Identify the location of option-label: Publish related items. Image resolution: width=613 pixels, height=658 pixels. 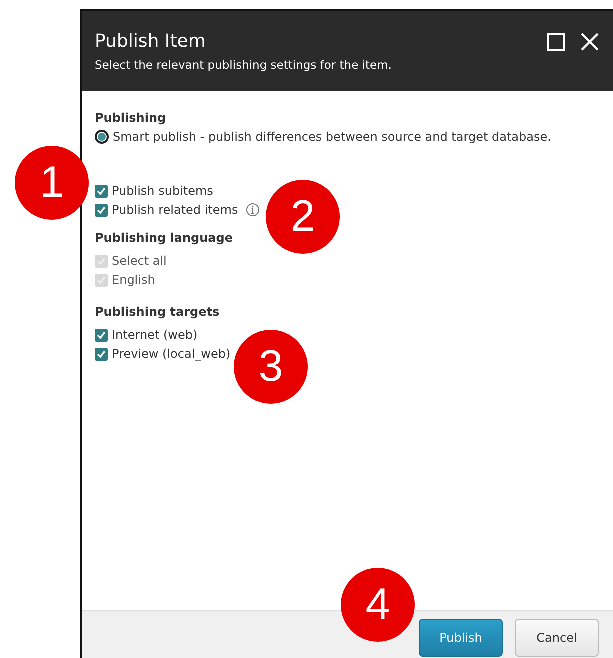
(175, 210).